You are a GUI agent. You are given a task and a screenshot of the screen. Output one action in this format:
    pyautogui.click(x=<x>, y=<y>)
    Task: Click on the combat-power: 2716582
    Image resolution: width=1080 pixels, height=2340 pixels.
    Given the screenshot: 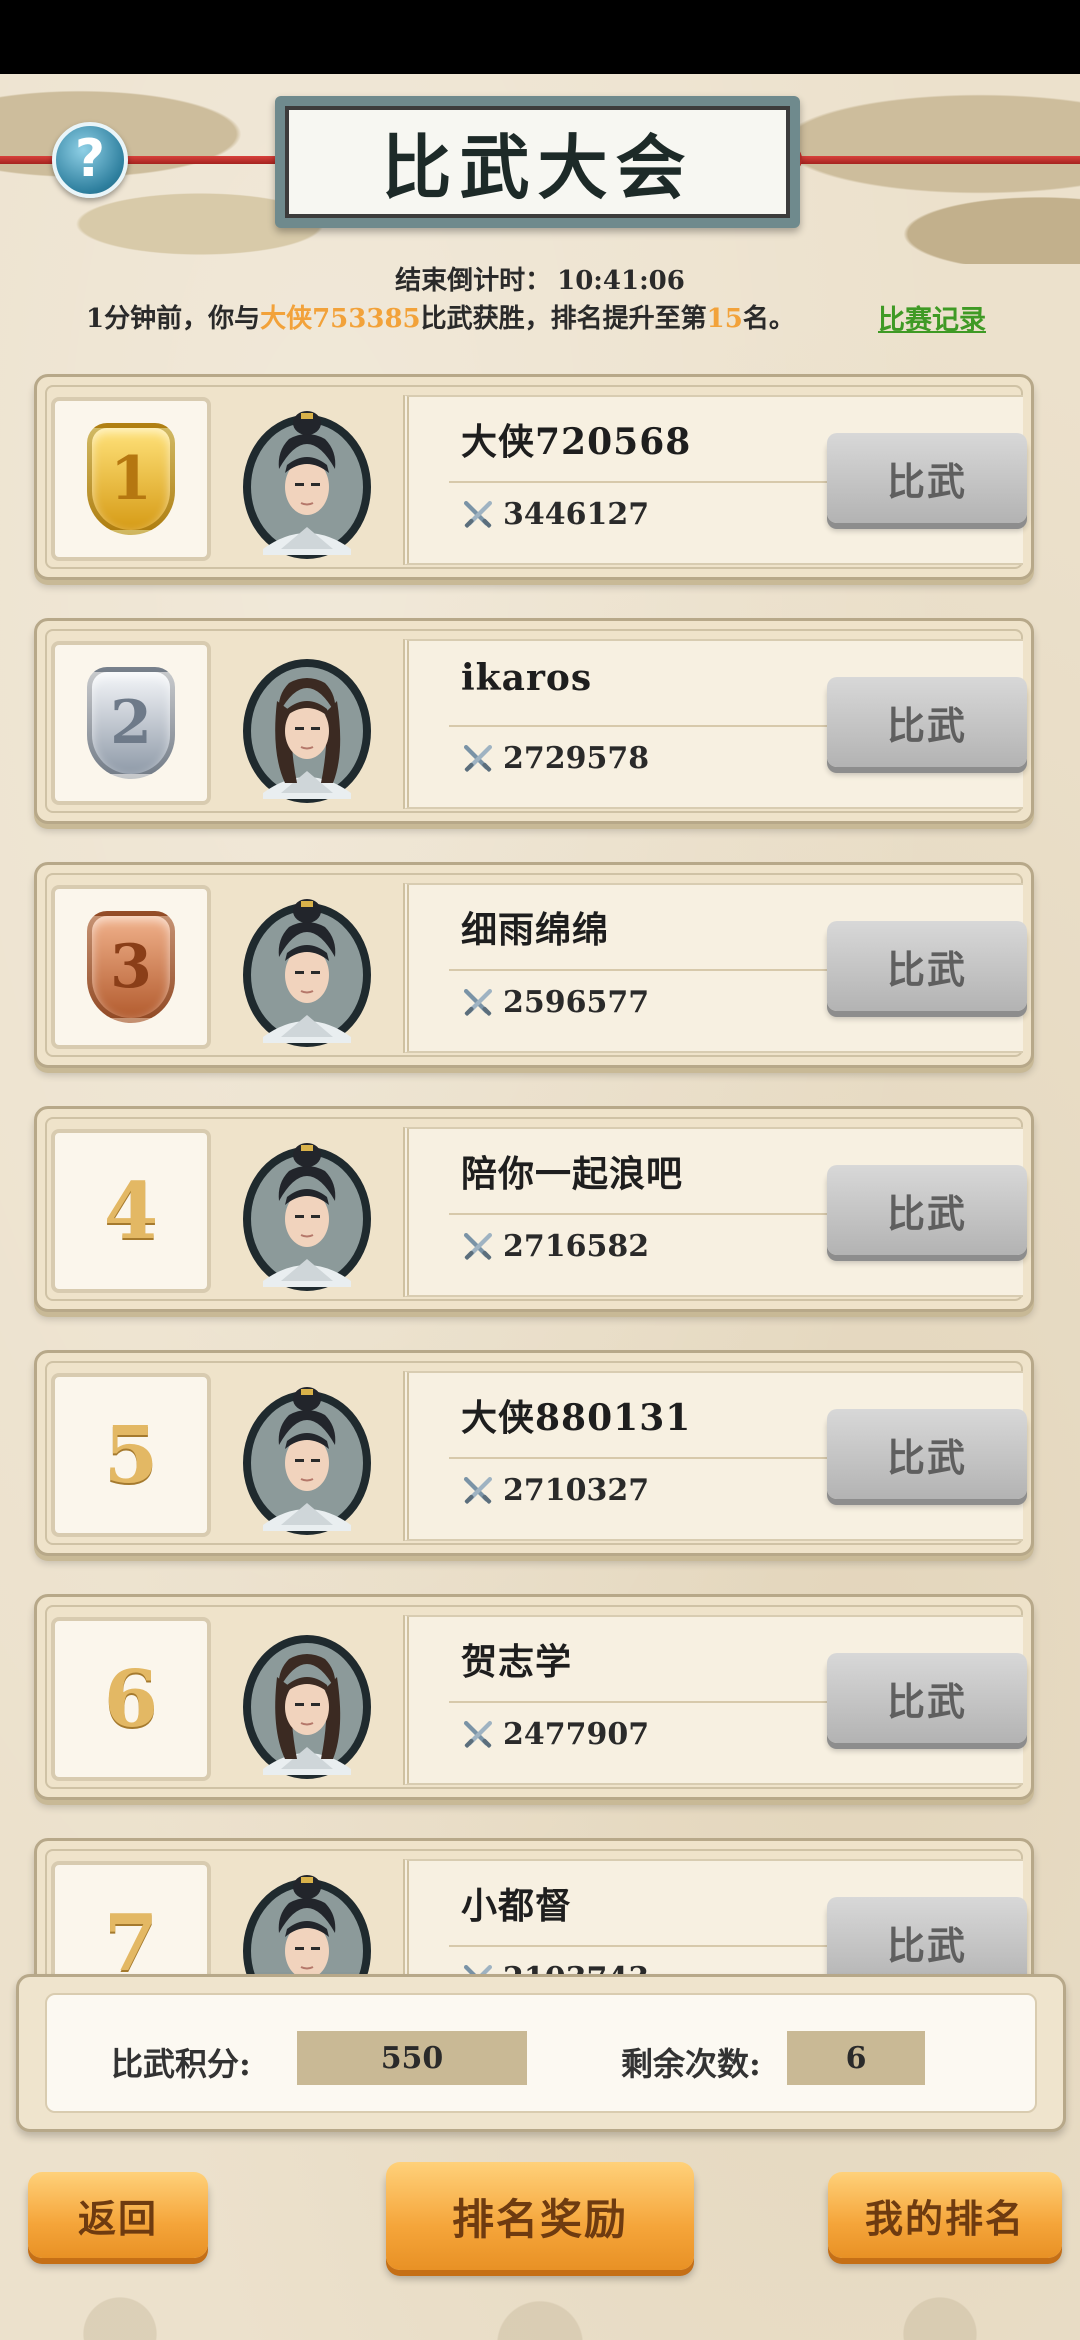 What is the action you would take?
    pyautogui.click(x=555, y=1246)
    